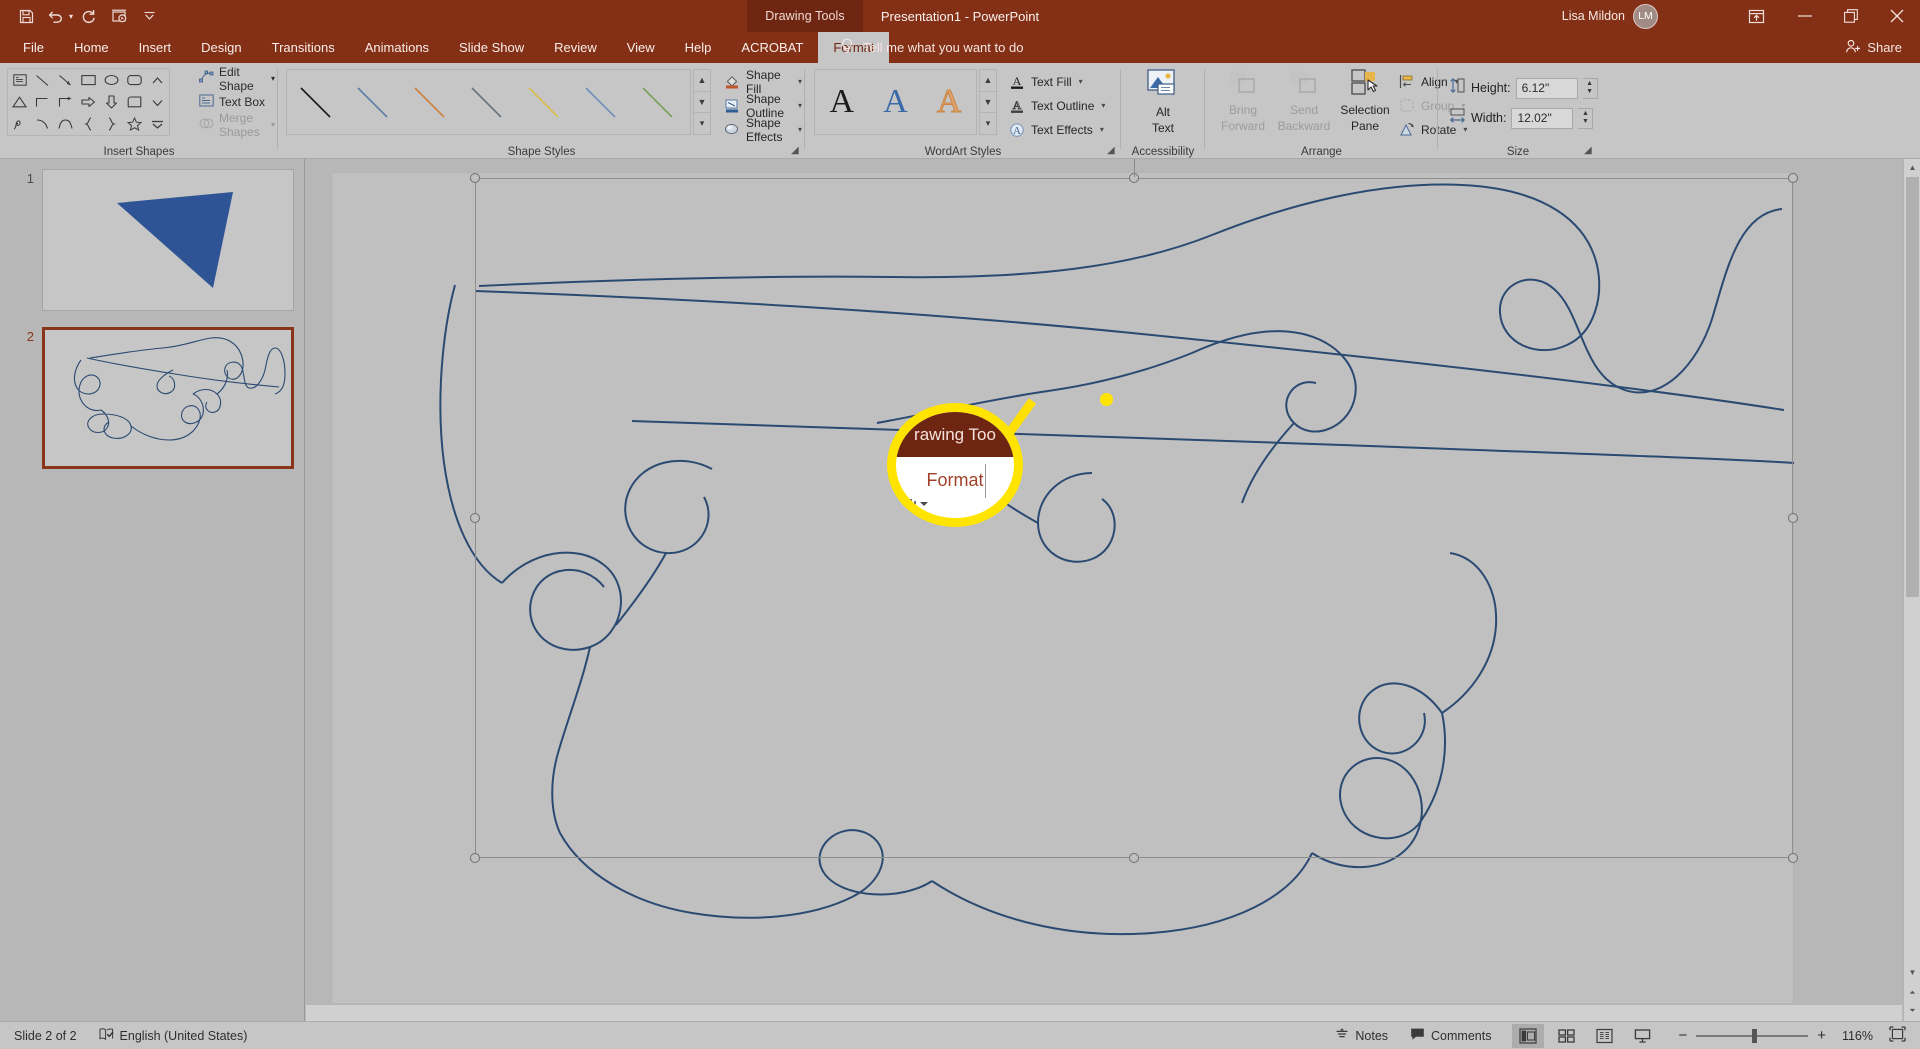  What do you see at coordinates (42, 80) in the screenshot?
I see `shape-line-icon` at bounding box center [42, 80].